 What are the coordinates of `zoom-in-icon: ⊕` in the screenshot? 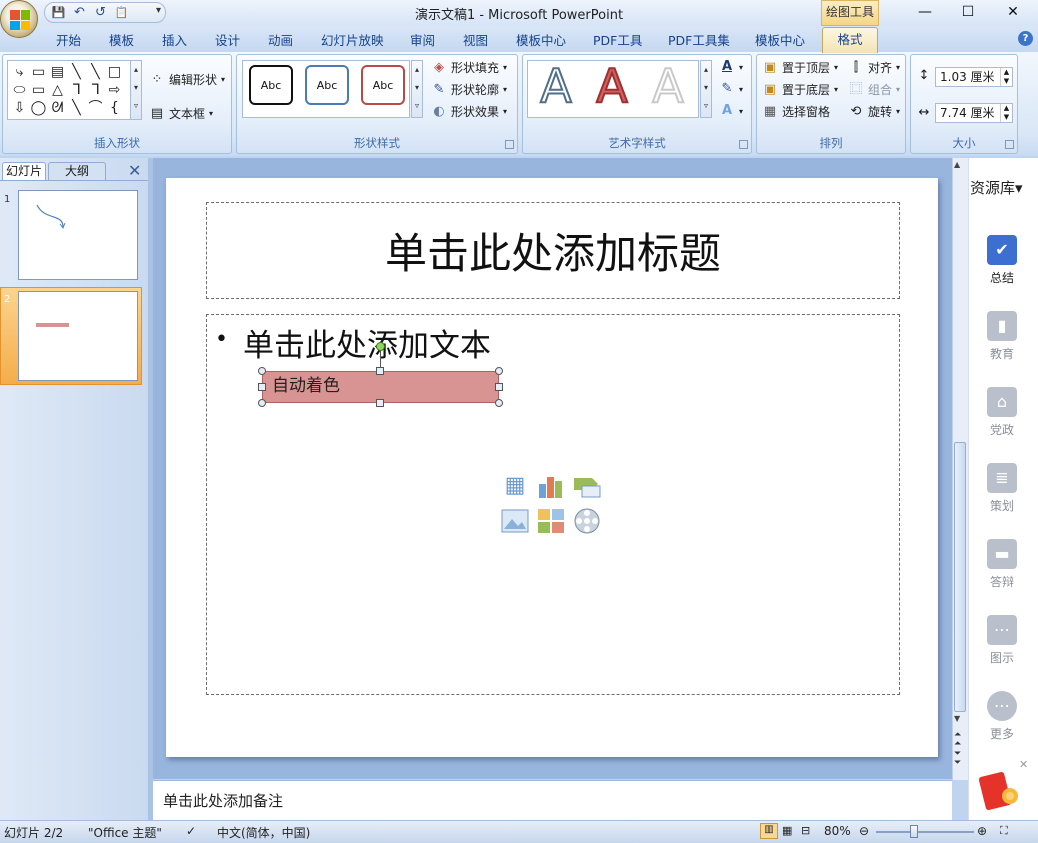 It's located at (982, 831).